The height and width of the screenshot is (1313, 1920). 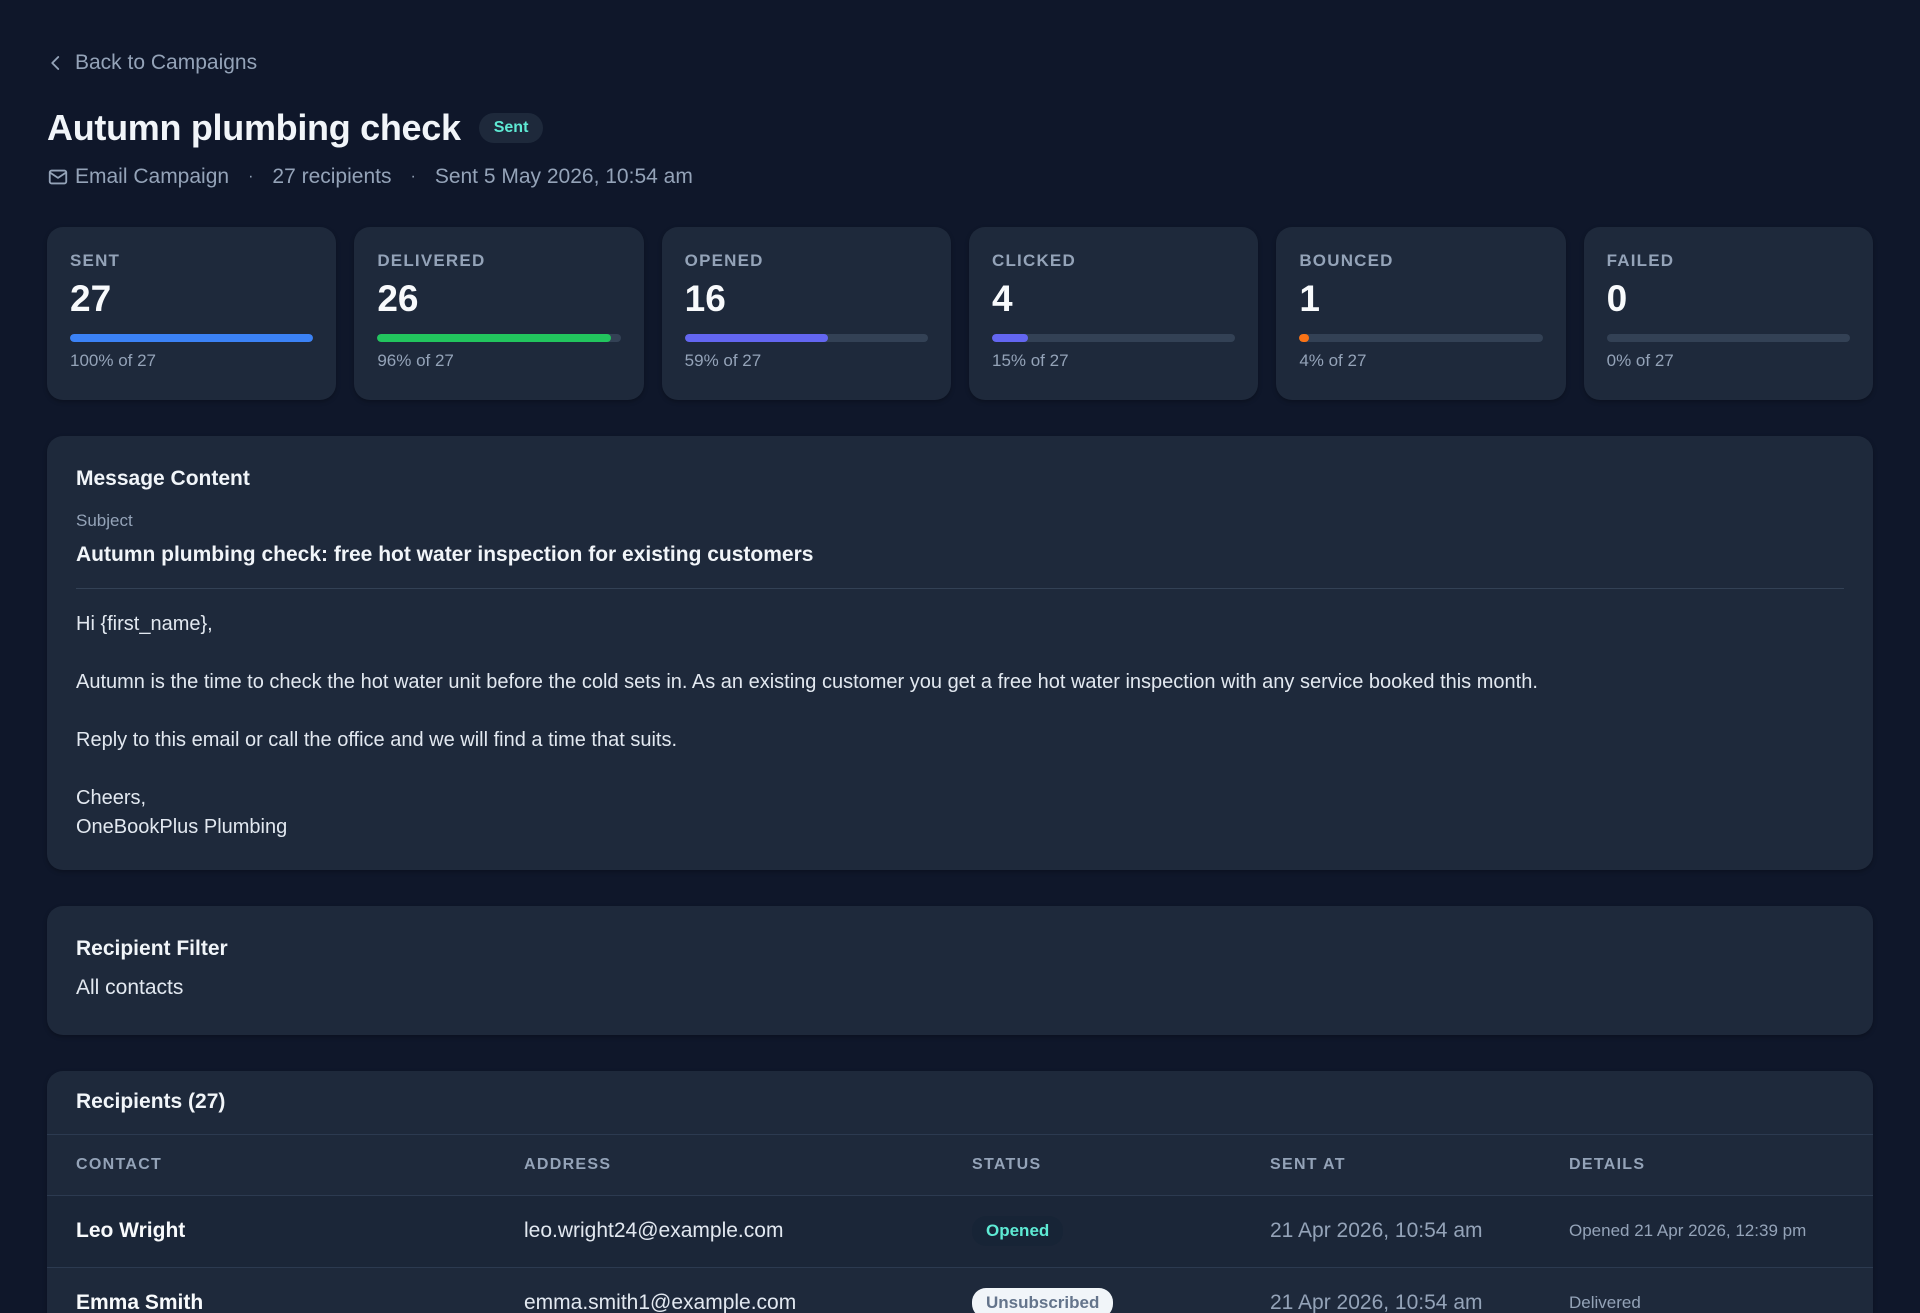 I want to click on recipient-filter-value: All contacts, so click(x=130, y=987).